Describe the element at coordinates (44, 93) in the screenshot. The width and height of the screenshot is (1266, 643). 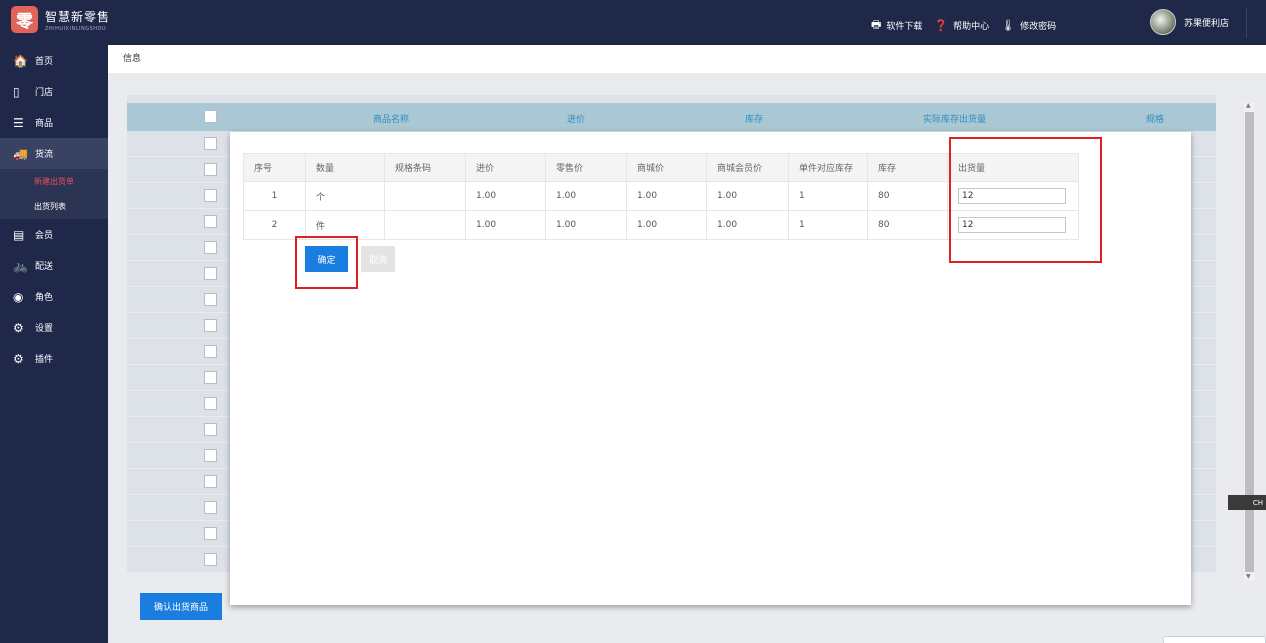
I see `sidebar-item-label: 门店` at that location.